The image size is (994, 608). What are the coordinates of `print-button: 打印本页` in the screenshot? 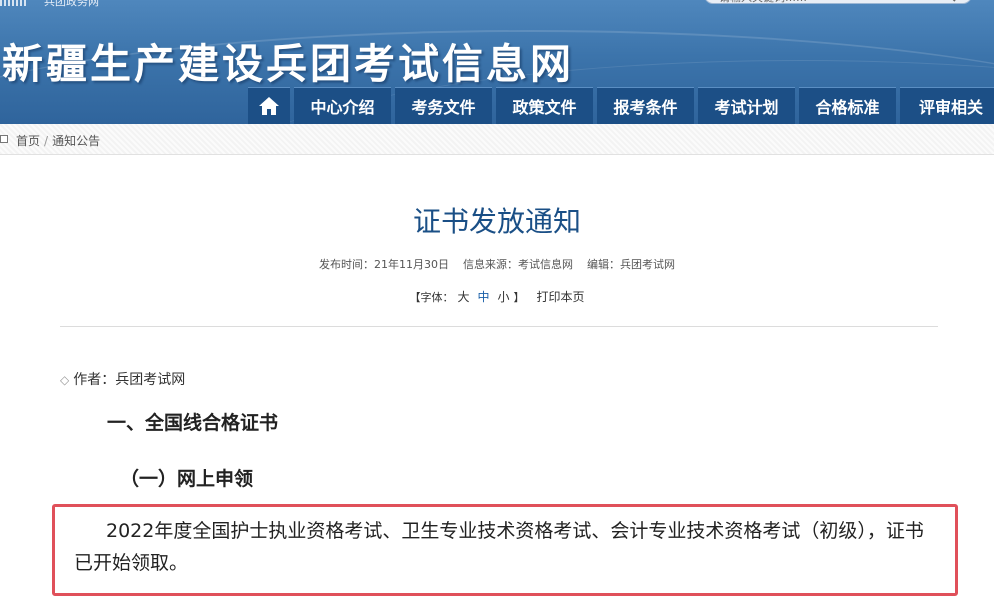 It's located at (561, 297).